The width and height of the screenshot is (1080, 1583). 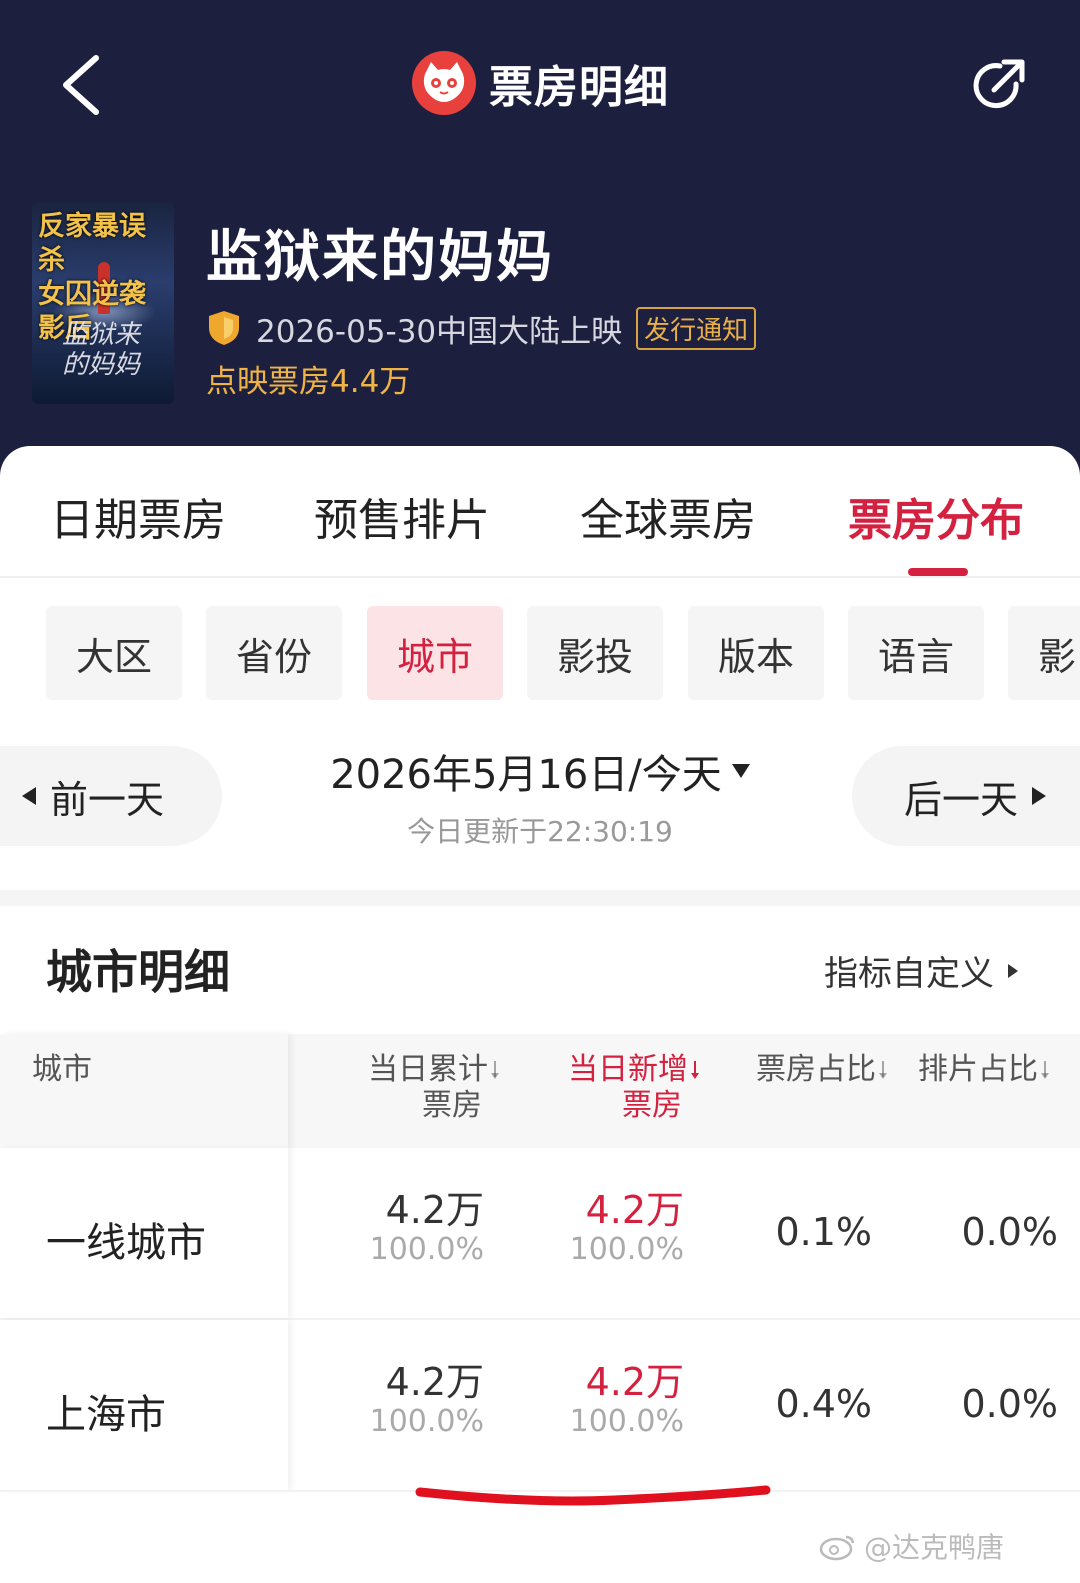 What do you see at coordinates (837, 1548) in the screenshot?
I see `weibo-icon` at bounding box center [837, 1548].